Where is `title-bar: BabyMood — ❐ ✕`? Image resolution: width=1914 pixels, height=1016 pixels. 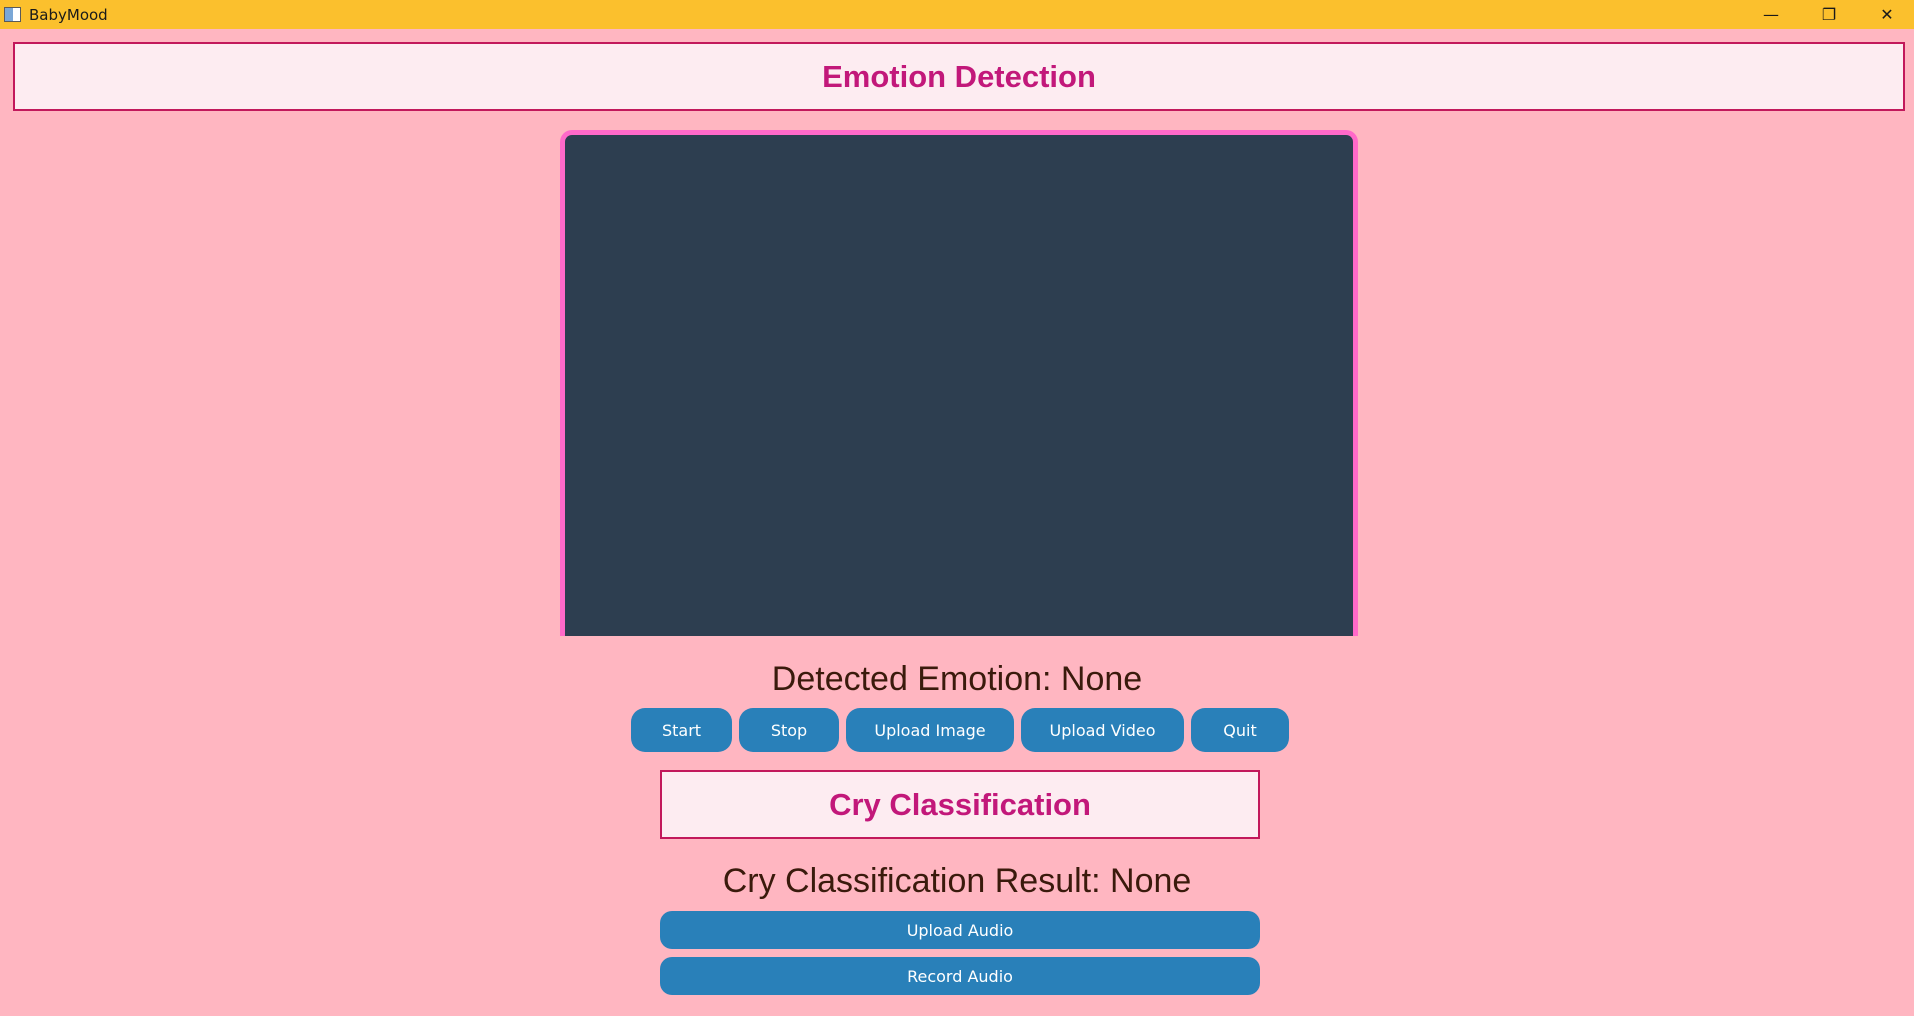 title-bar: BabyMood — ❐ ✕ is located at coordinates (957, 14).